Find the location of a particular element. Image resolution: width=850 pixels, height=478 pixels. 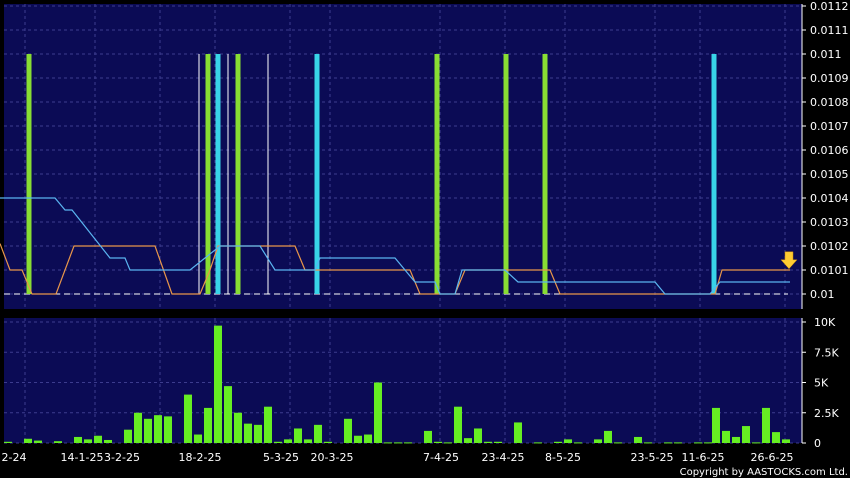

x-tick-label: 23-4-25 is located at coordinates (503, 457).